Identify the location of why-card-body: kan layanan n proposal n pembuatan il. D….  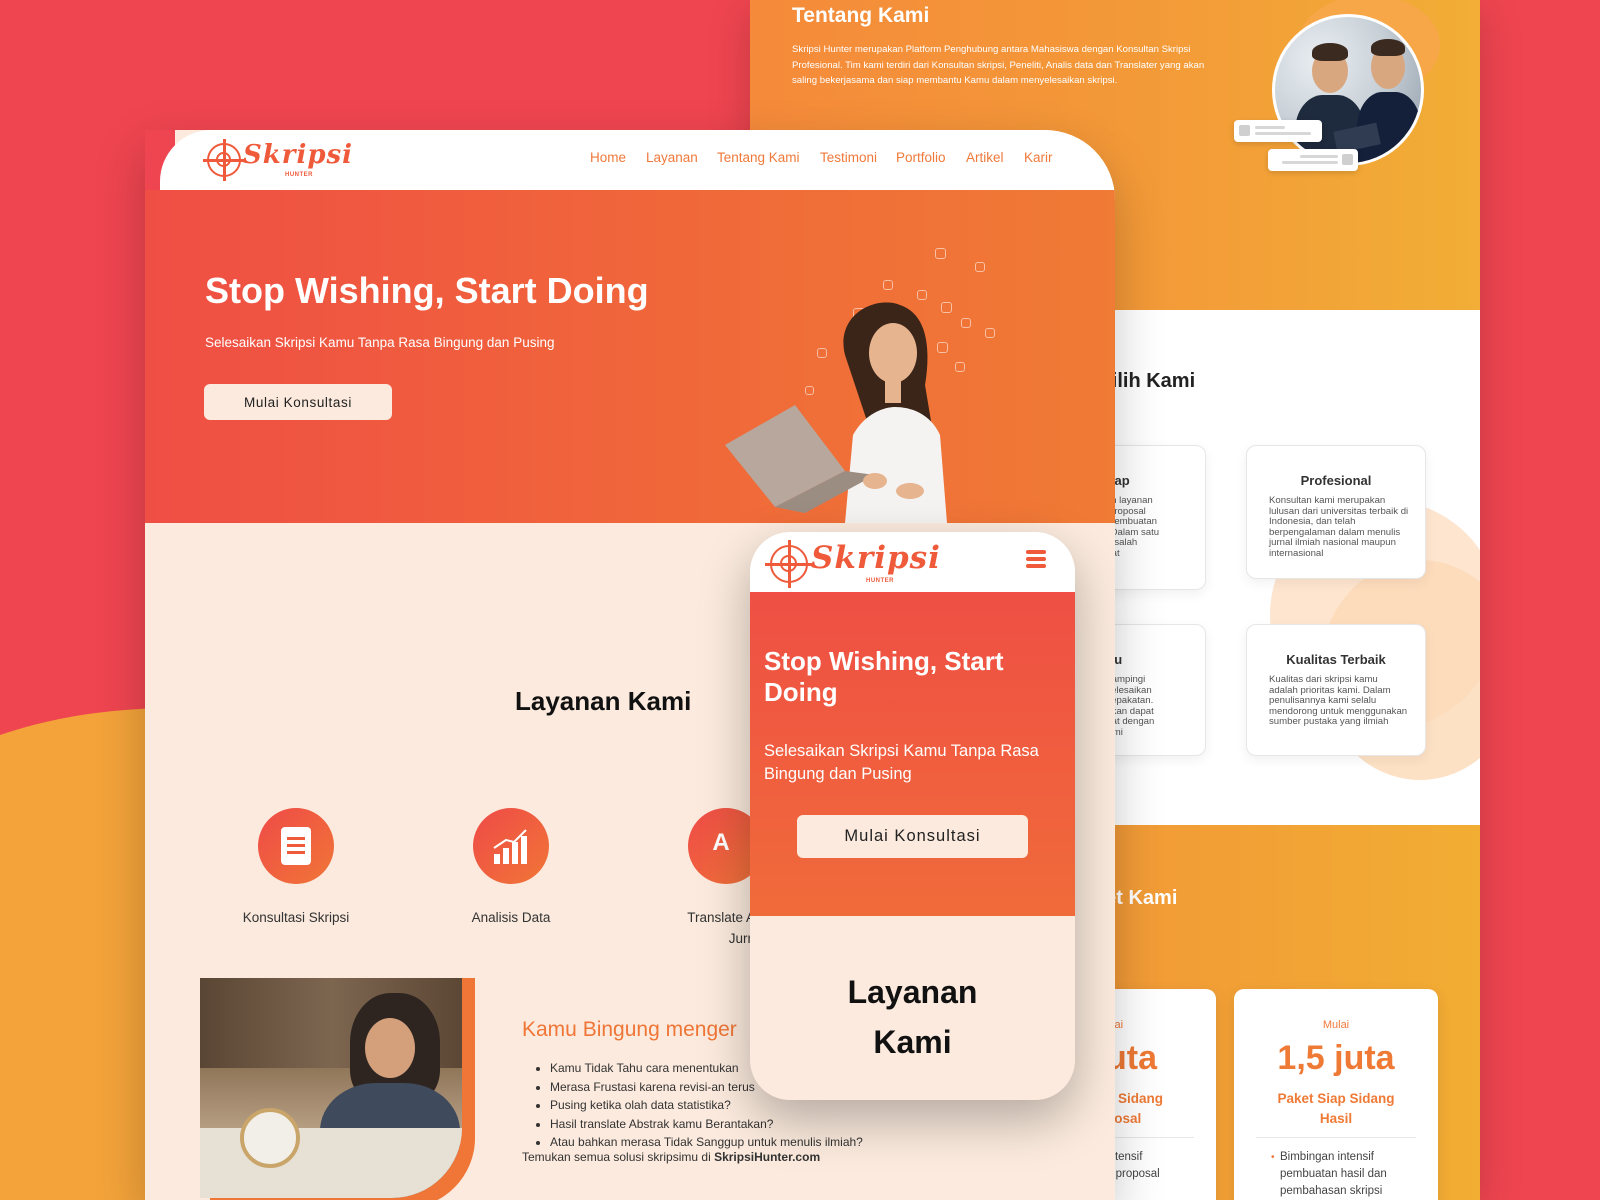
(1130, 526).